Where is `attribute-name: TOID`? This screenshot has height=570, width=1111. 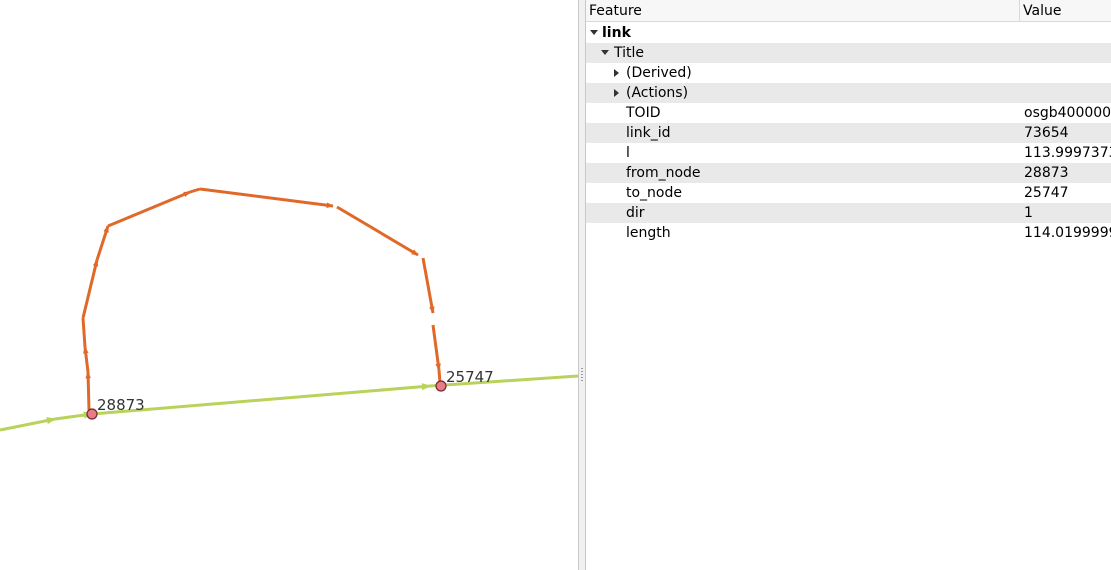 attribute-name: TOID is located at coordinates (643, 113).